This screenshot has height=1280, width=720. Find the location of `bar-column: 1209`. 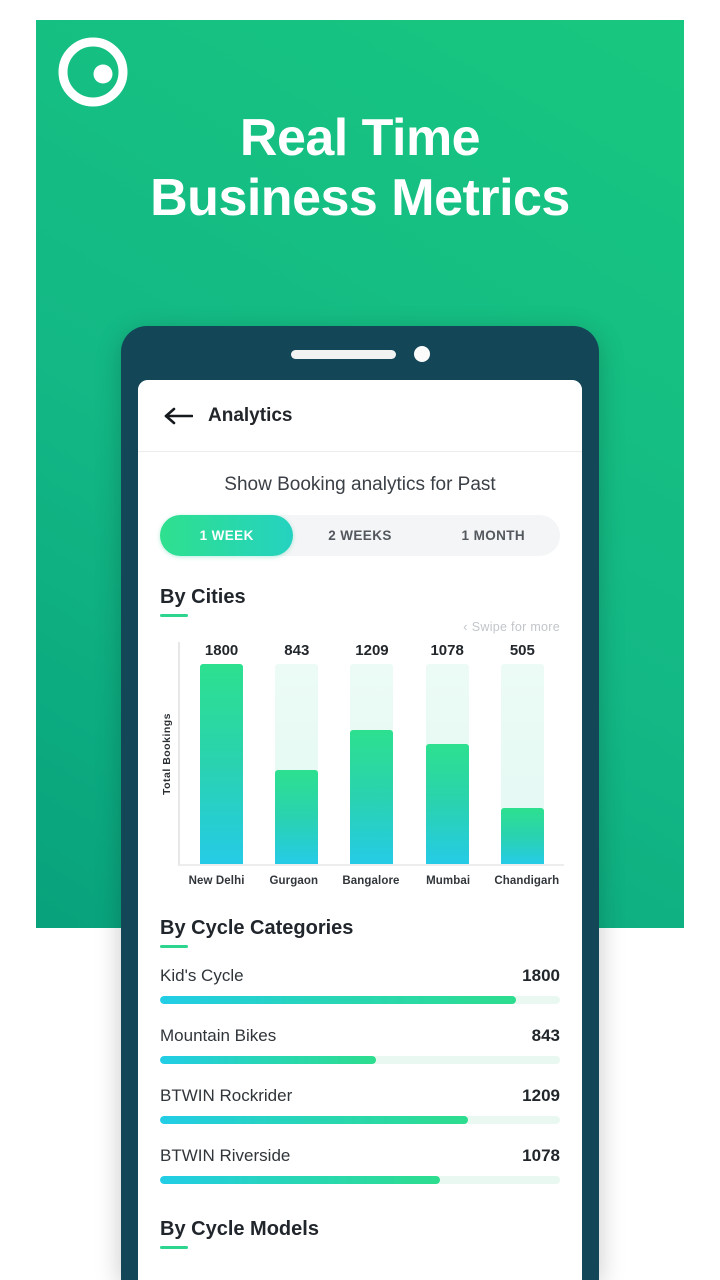

bar-column: 1209 is located at coordinates (372, 753).